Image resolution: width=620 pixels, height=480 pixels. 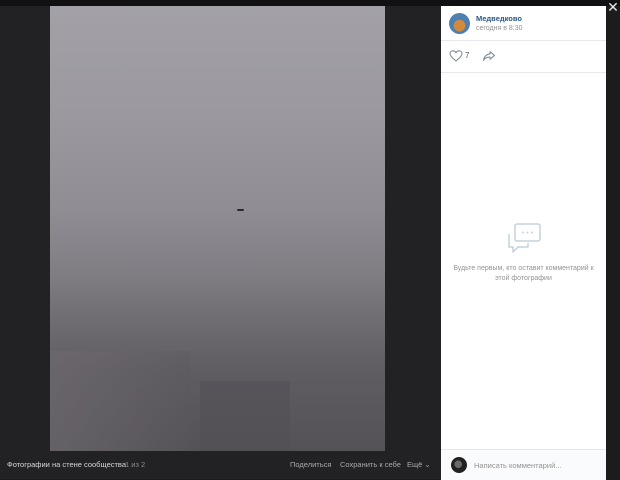 I want to click on photo-counter: 1 из 2, so click(x=135, y=464).